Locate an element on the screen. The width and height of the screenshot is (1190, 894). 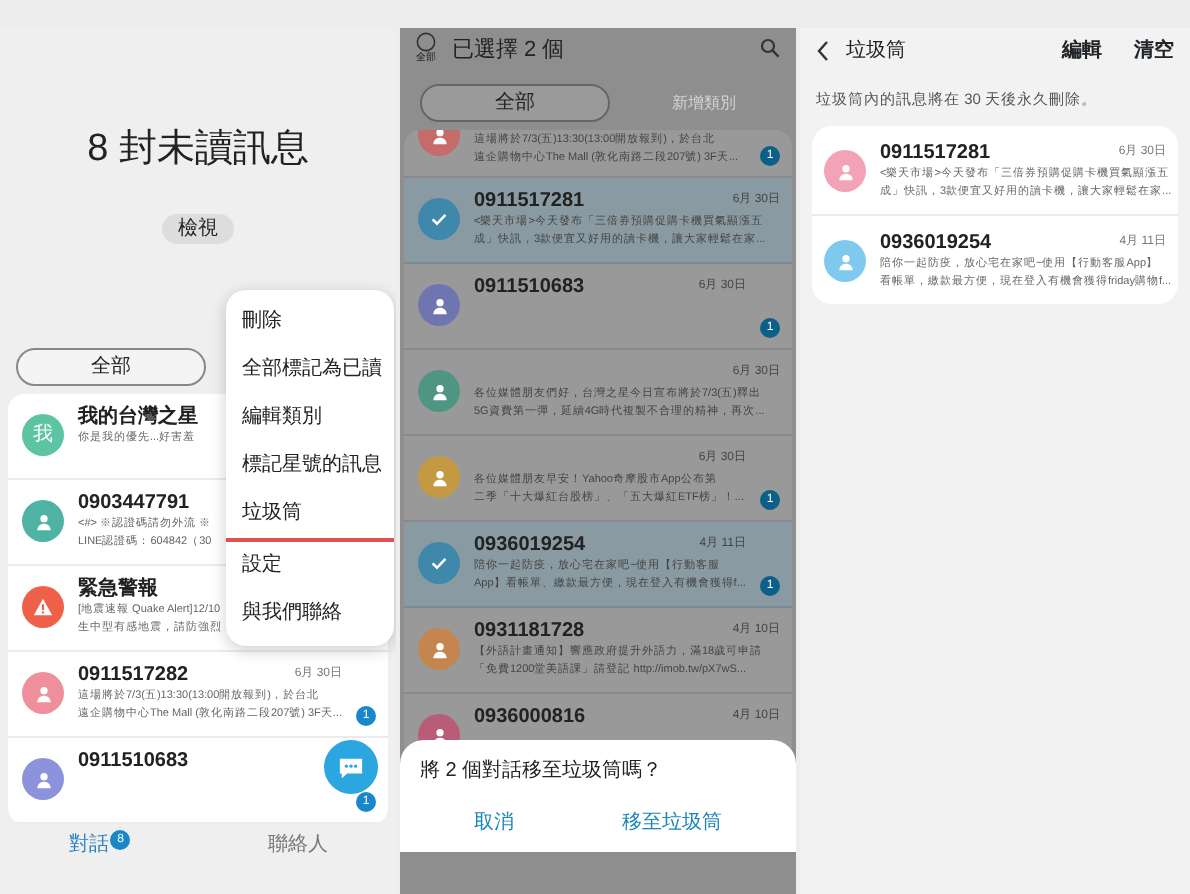
contact-name: 0903447791 is located at coordinates (134, 503).